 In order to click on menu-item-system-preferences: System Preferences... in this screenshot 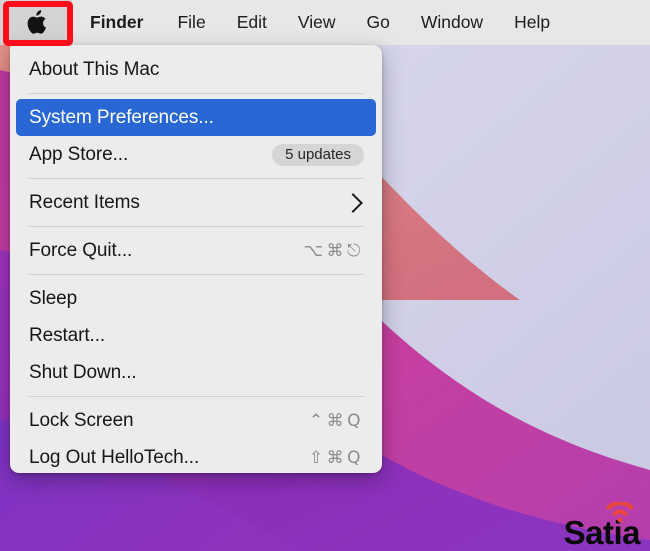, I will do `click(196, 117)`.